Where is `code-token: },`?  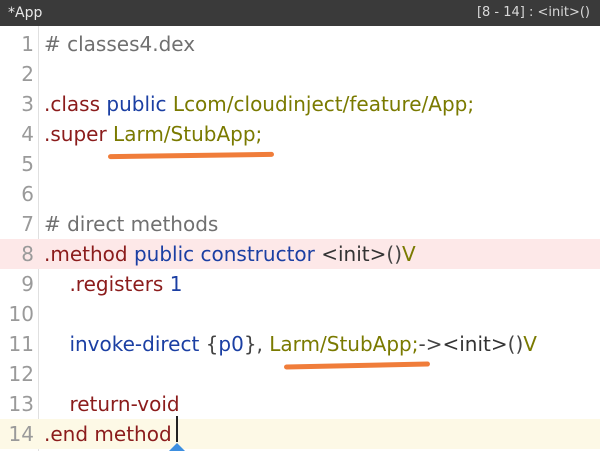 code-token: }, is located at coordinates (253, 344).